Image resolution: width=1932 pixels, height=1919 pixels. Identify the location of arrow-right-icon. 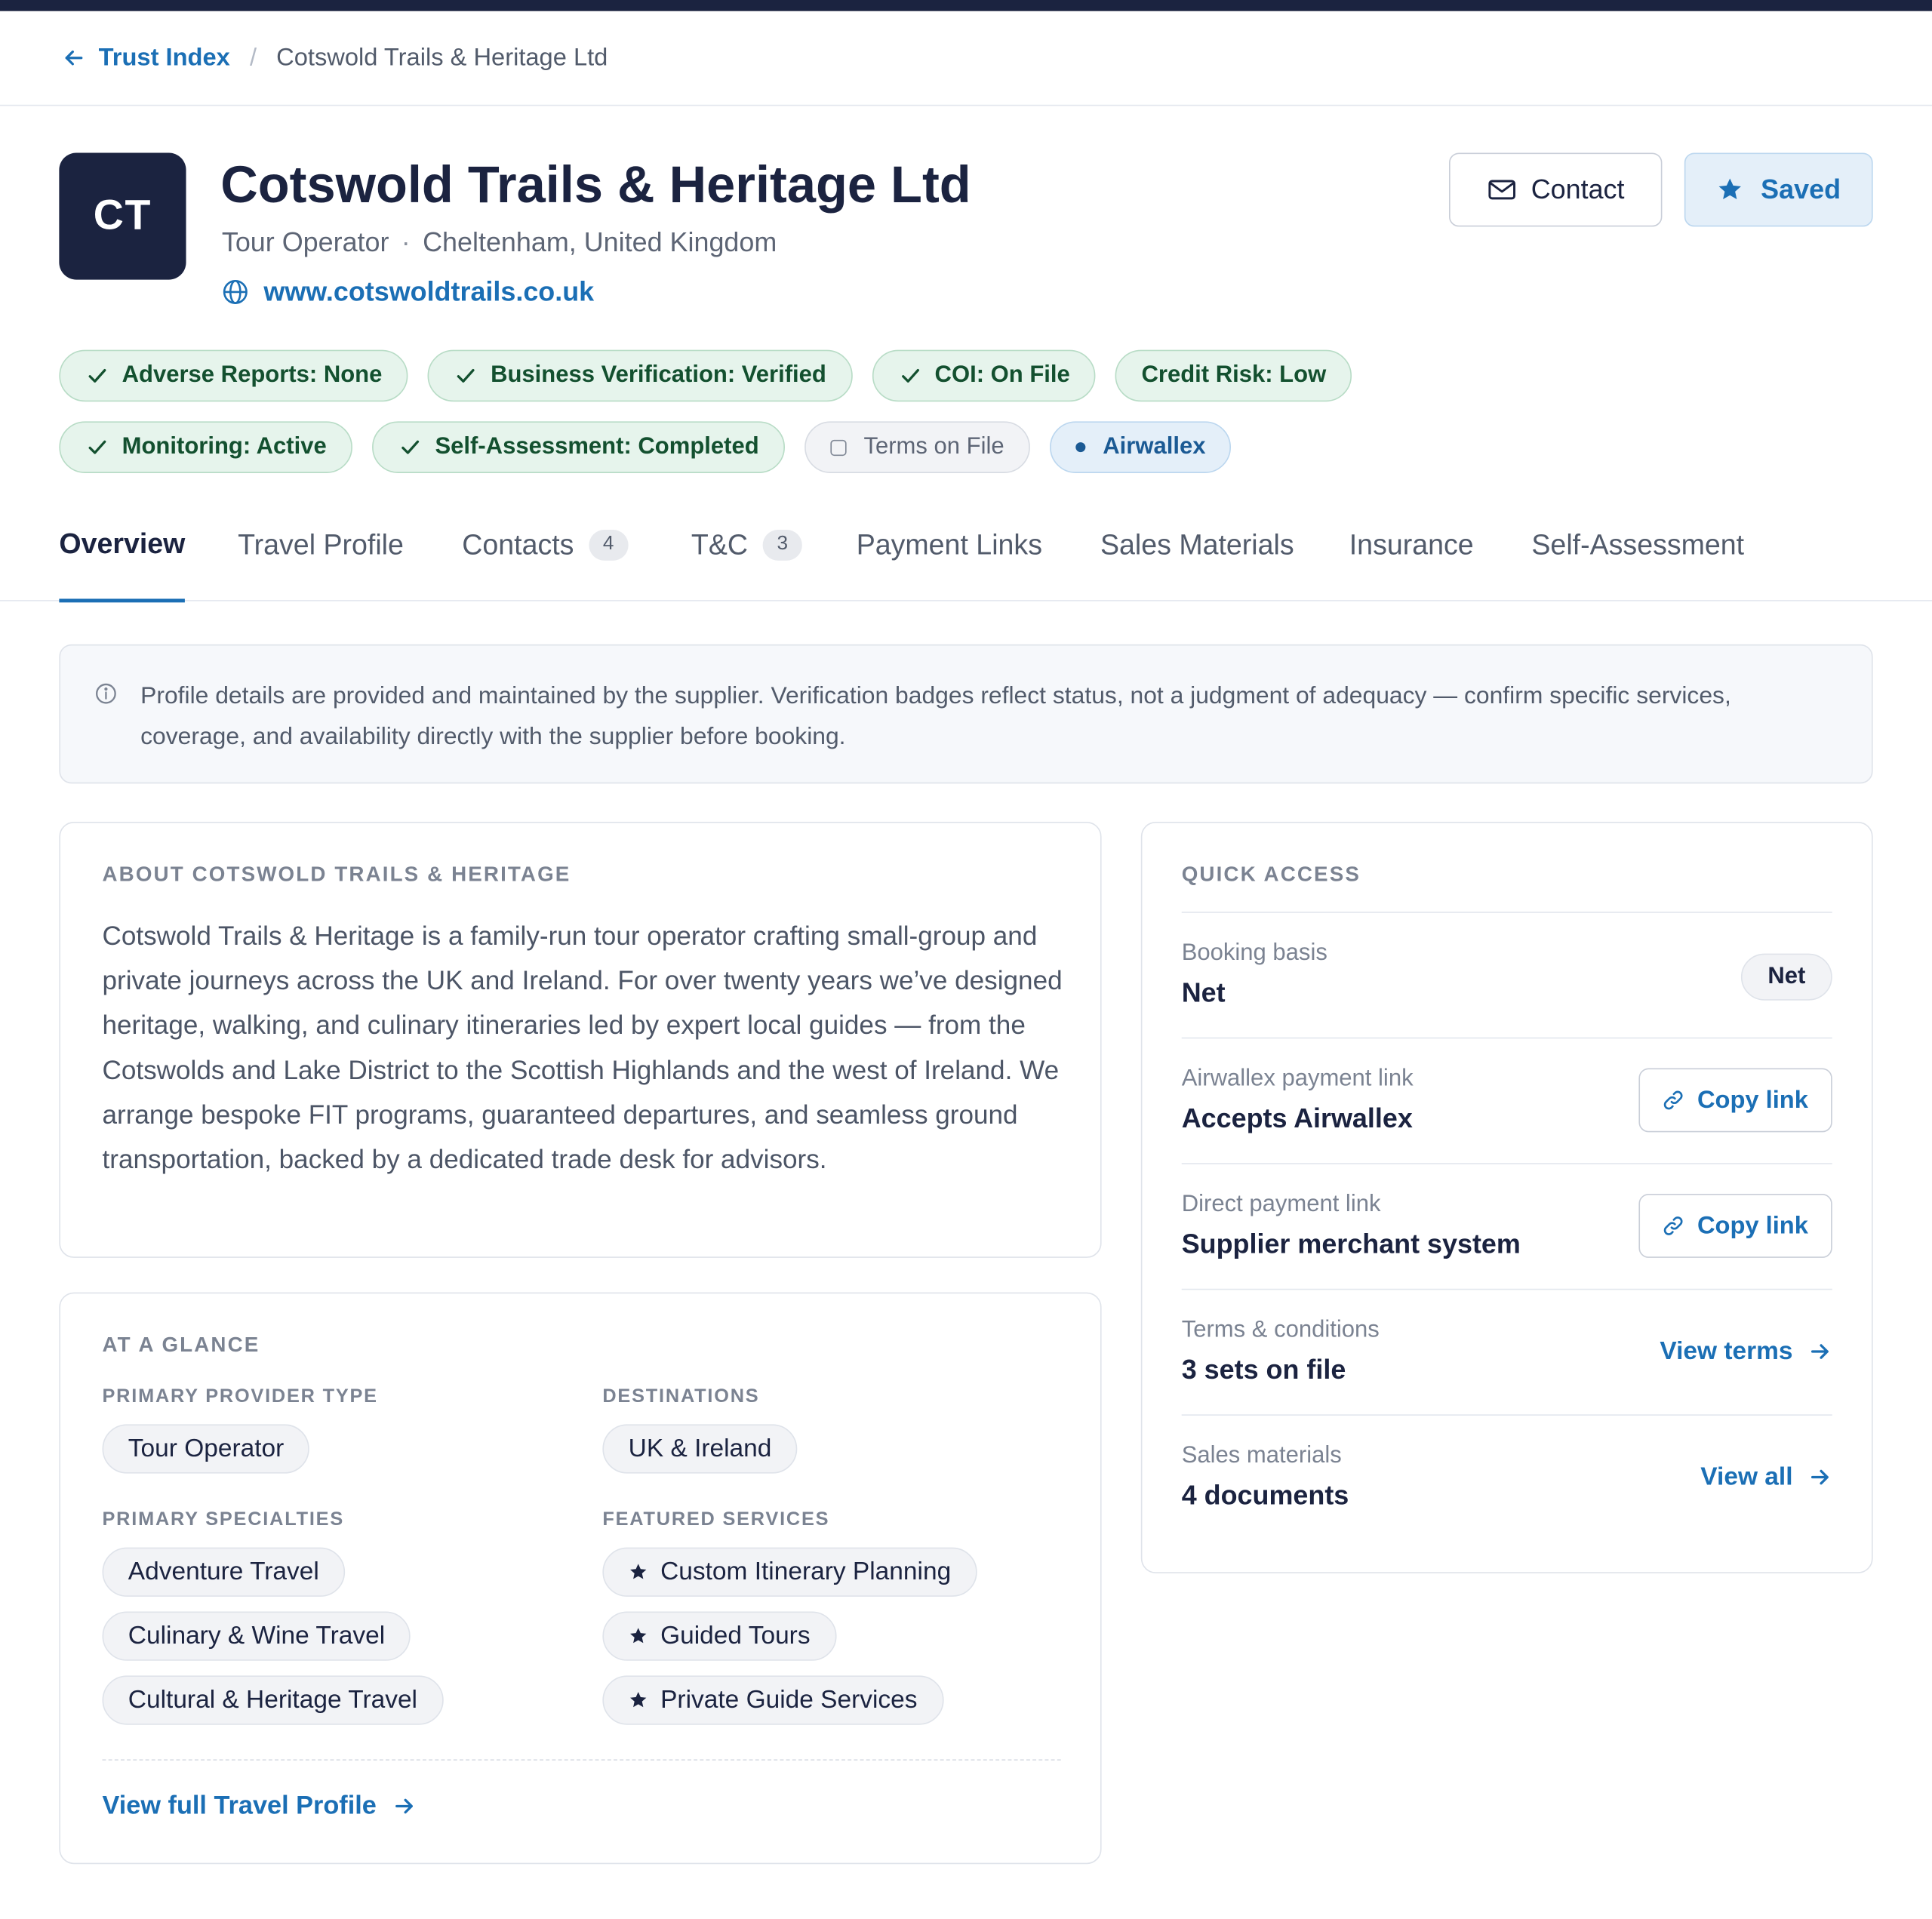
(1819, 1351).